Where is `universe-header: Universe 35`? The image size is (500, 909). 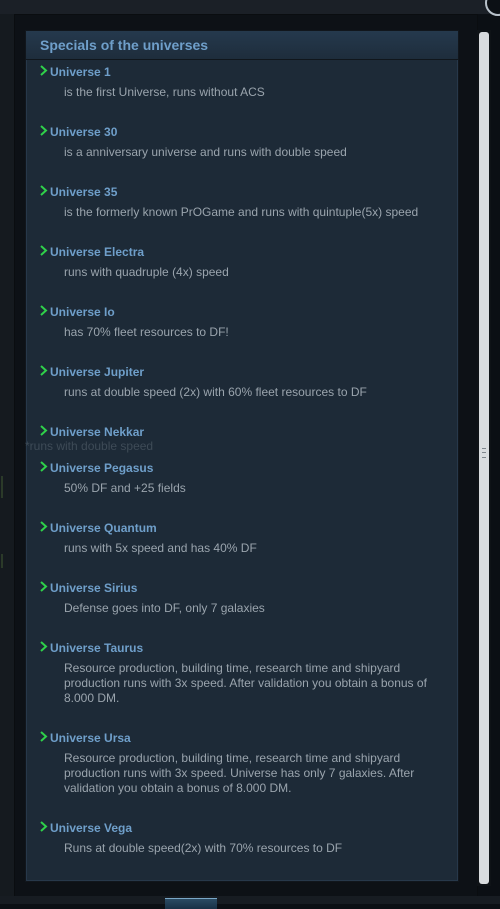
universe-header: Universe 35 is located at coordinates (248, 191).